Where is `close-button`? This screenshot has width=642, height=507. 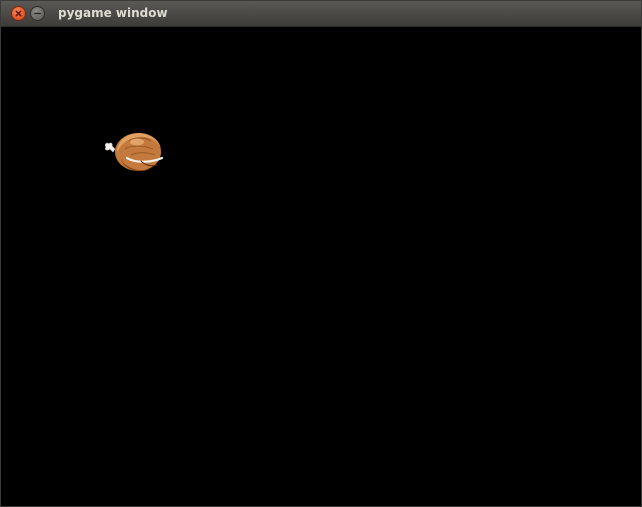 close-button is located at coordinates (18, 13).